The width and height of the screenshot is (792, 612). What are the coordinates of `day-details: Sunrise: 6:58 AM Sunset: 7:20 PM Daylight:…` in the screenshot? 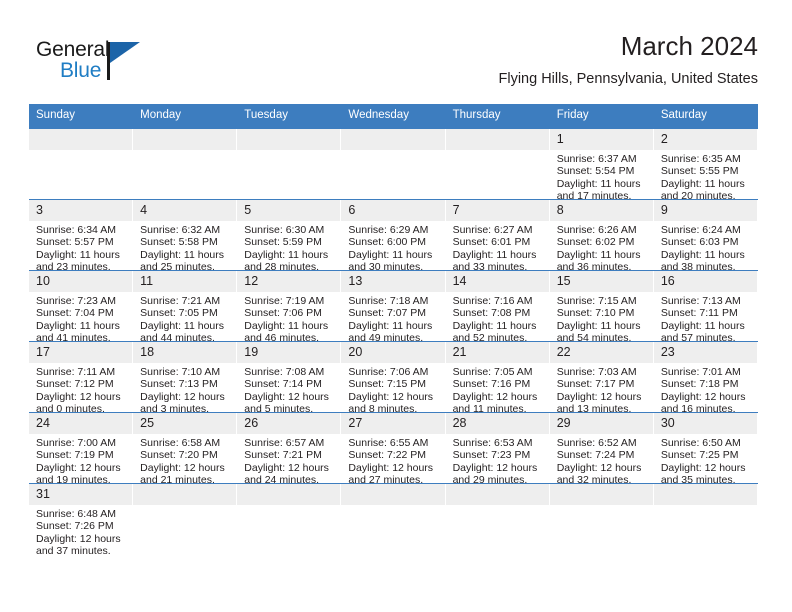 It's located at (185, 460).